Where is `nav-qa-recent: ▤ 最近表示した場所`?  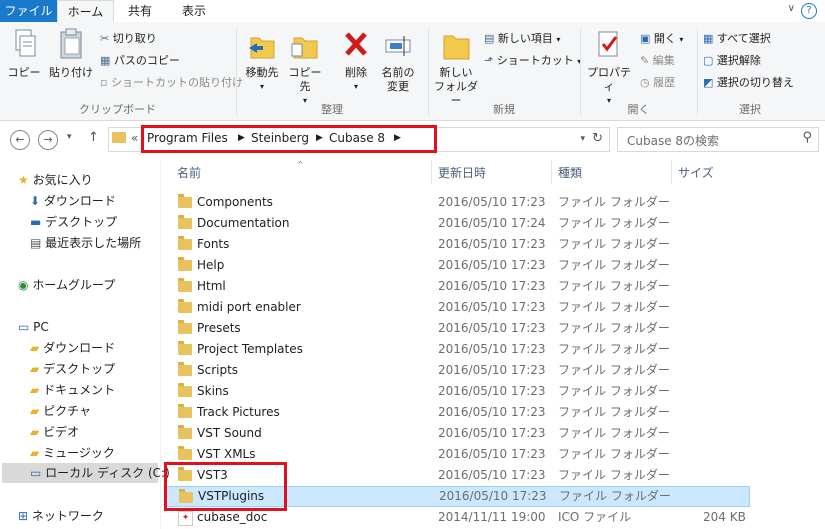
nav-qa-recent: ▤ 最近表示した場所 is located at coordinates (85, 243).